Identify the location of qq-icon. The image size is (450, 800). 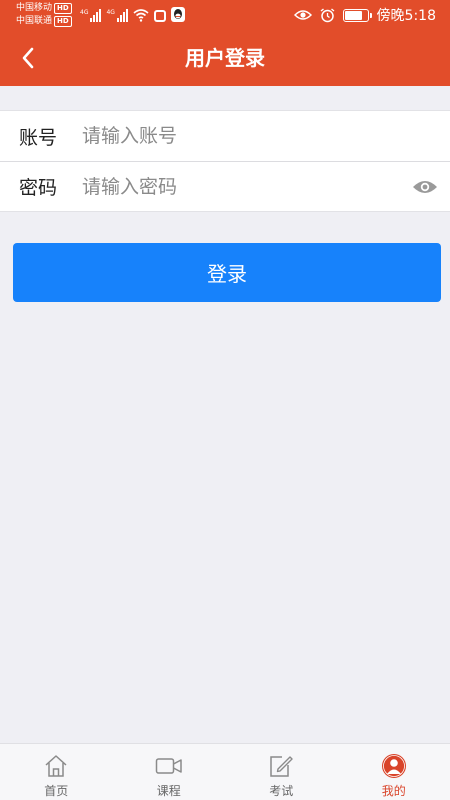
(177, 14).